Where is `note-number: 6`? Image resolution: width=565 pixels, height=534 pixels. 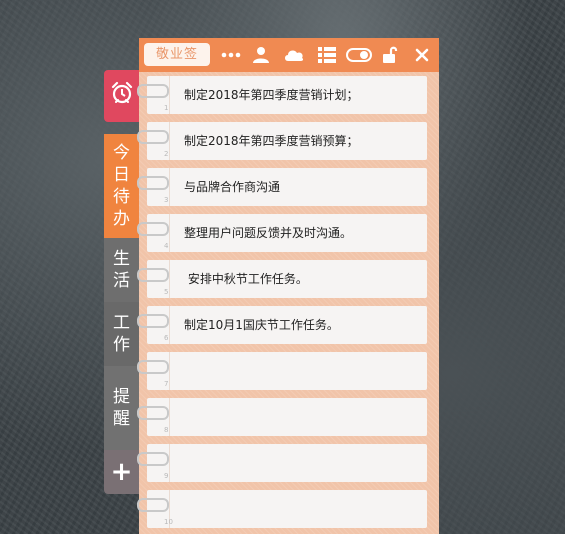 note-number: 6 is located at coordinates (166, 338).